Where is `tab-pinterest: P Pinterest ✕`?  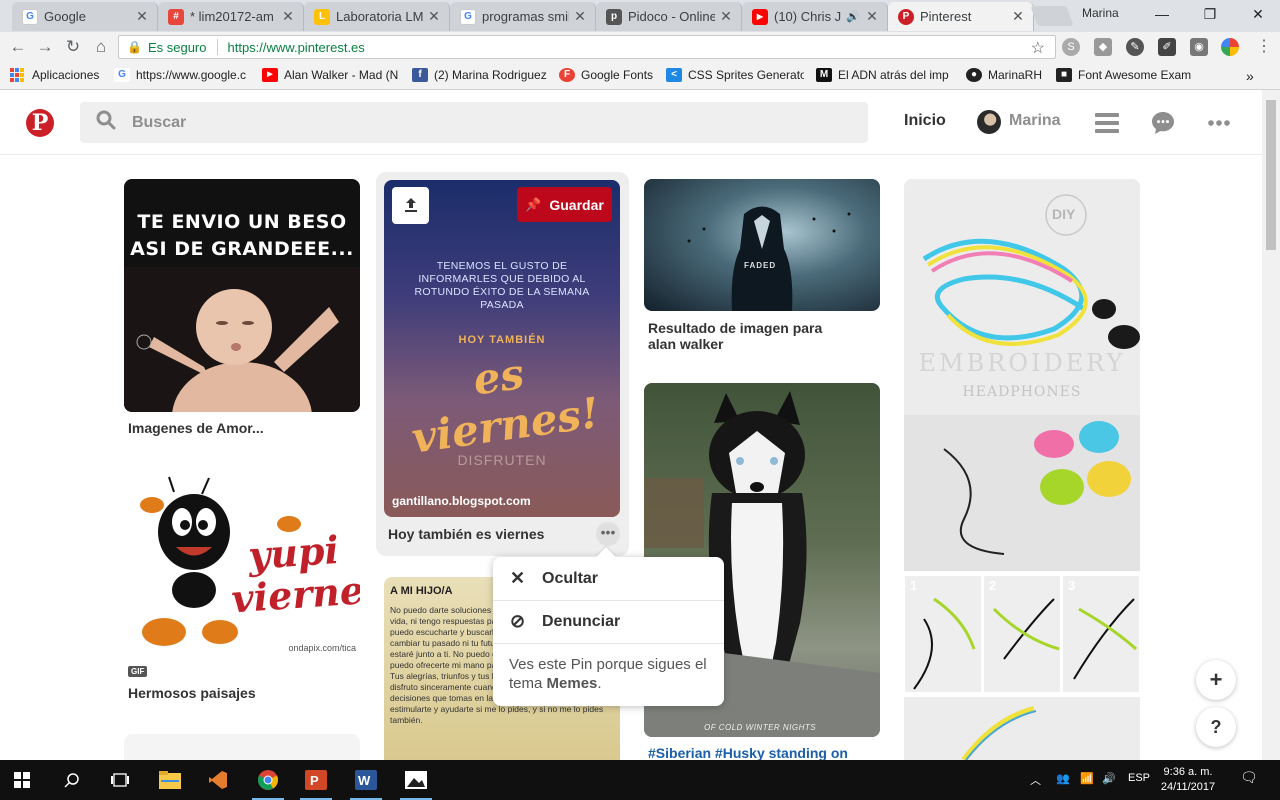 tab-pinterest: P Pinterest ✕ is located at coordinates (961, 16).